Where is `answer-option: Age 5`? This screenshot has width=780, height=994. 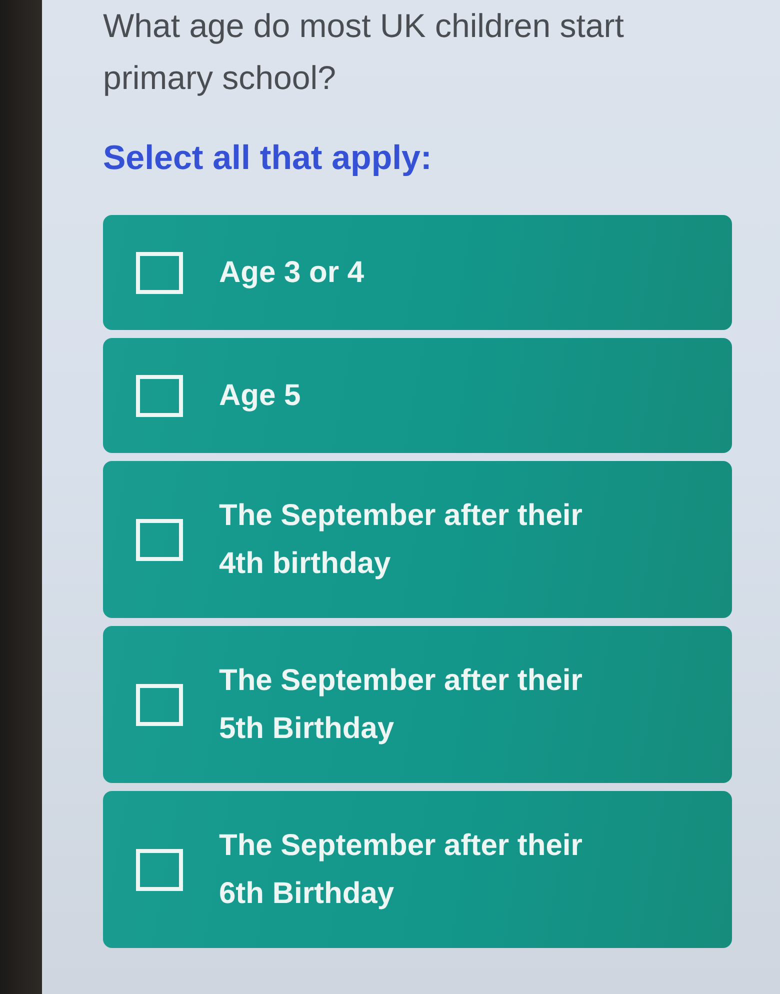 answer-option: Age 5 is located at coordinates (417, 395).